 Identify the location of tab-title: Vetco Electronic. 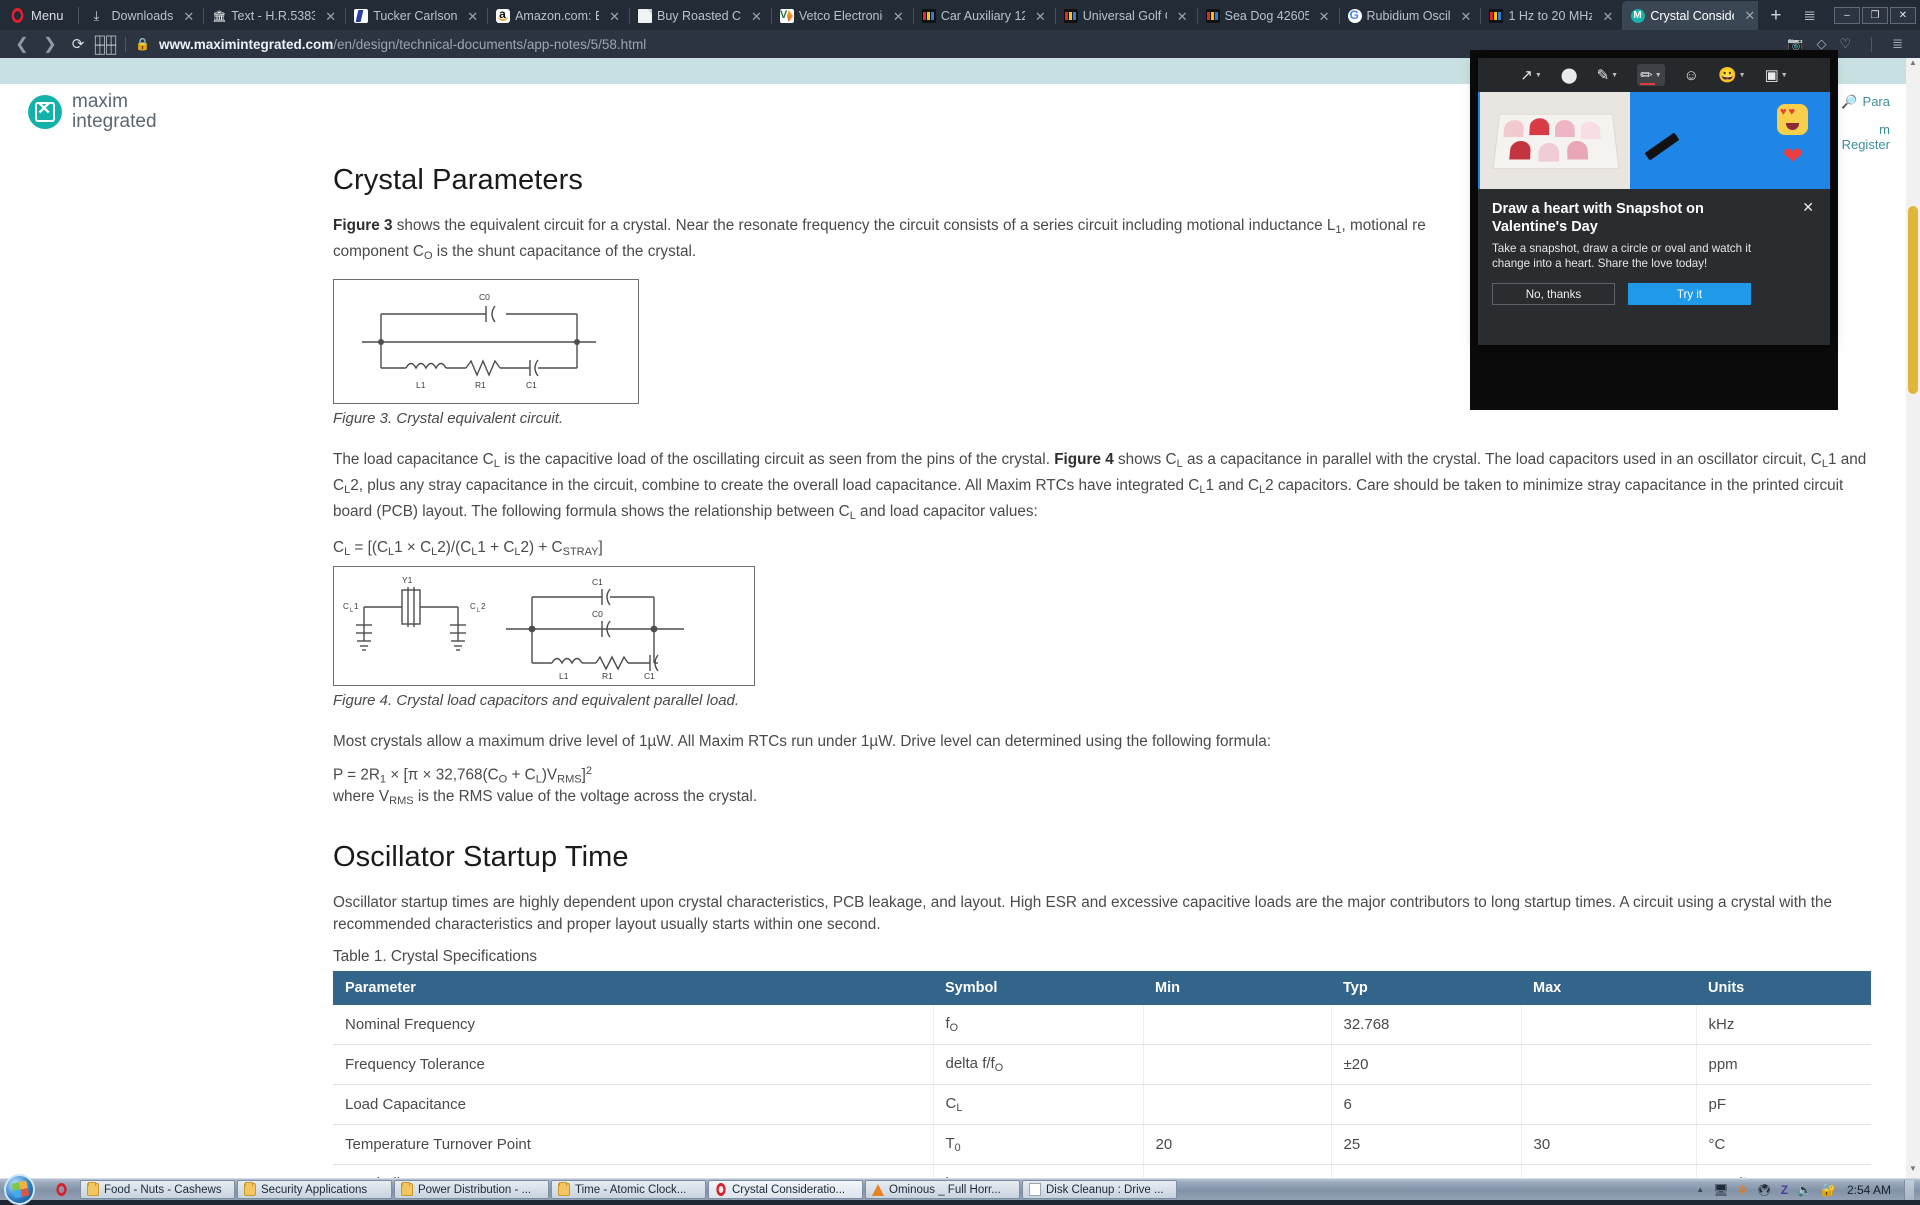
(840, 16).